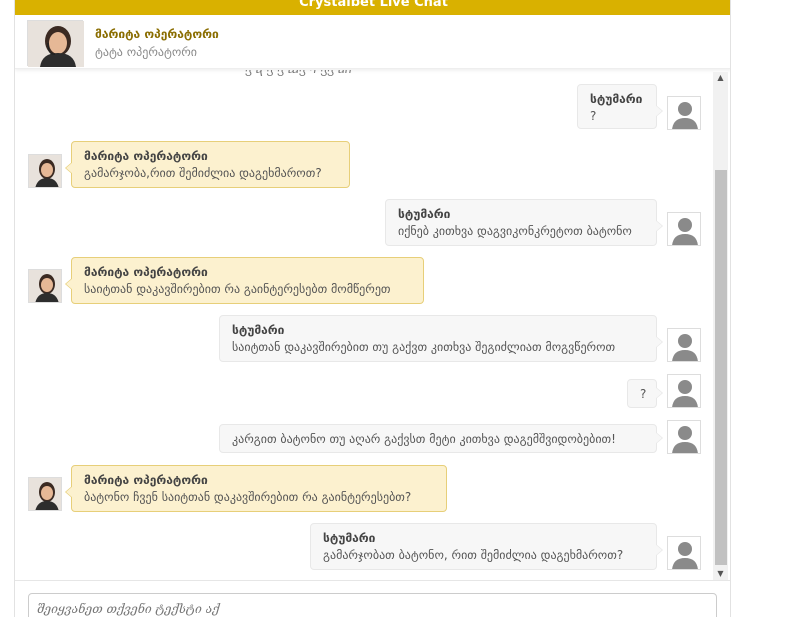 The image size is (791, 617). Describe the element at coordinates (203, 173) in the screenshot. I see `message-text: გამარჯობა,რით შემიძლია დაგეხმაროთ?` at that location.